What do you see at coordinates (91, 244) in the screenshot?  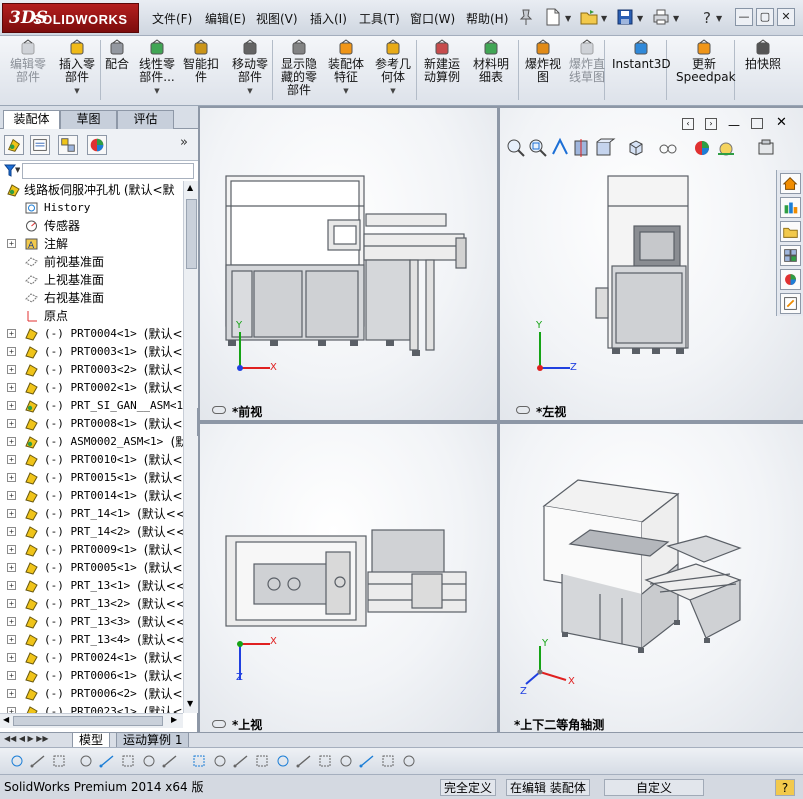 I see `tree-item-annotation: + A 注解` at bounding box center [91, 244].